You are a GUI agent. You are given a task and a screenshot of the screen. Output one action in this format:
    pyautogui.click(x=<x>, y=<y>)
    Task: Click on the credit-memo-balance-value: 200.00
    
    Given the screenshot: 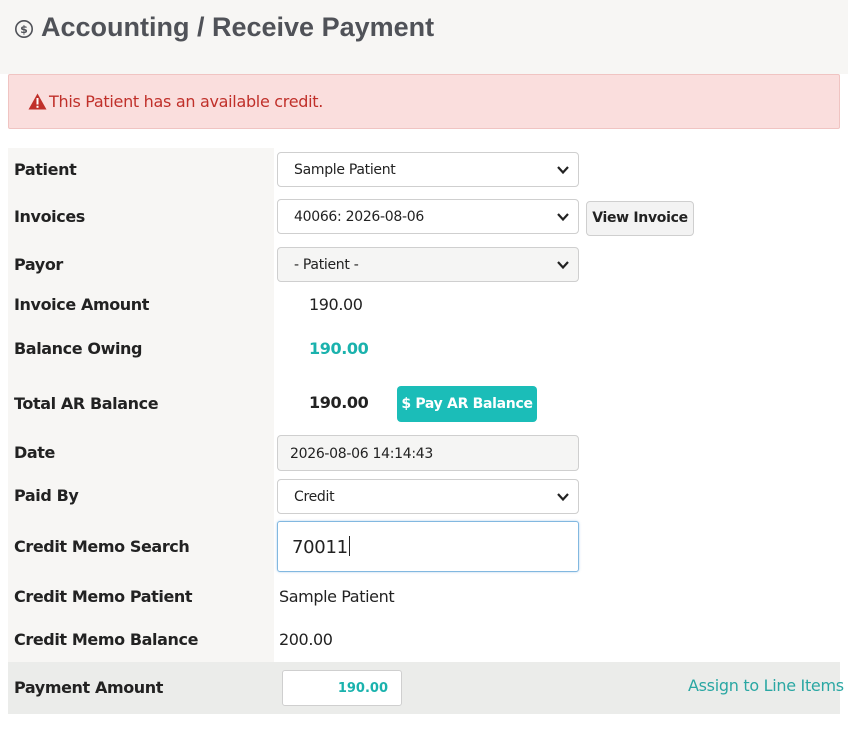 What is the action you would take?
    pyautogui.click(x=306, y=639)
    